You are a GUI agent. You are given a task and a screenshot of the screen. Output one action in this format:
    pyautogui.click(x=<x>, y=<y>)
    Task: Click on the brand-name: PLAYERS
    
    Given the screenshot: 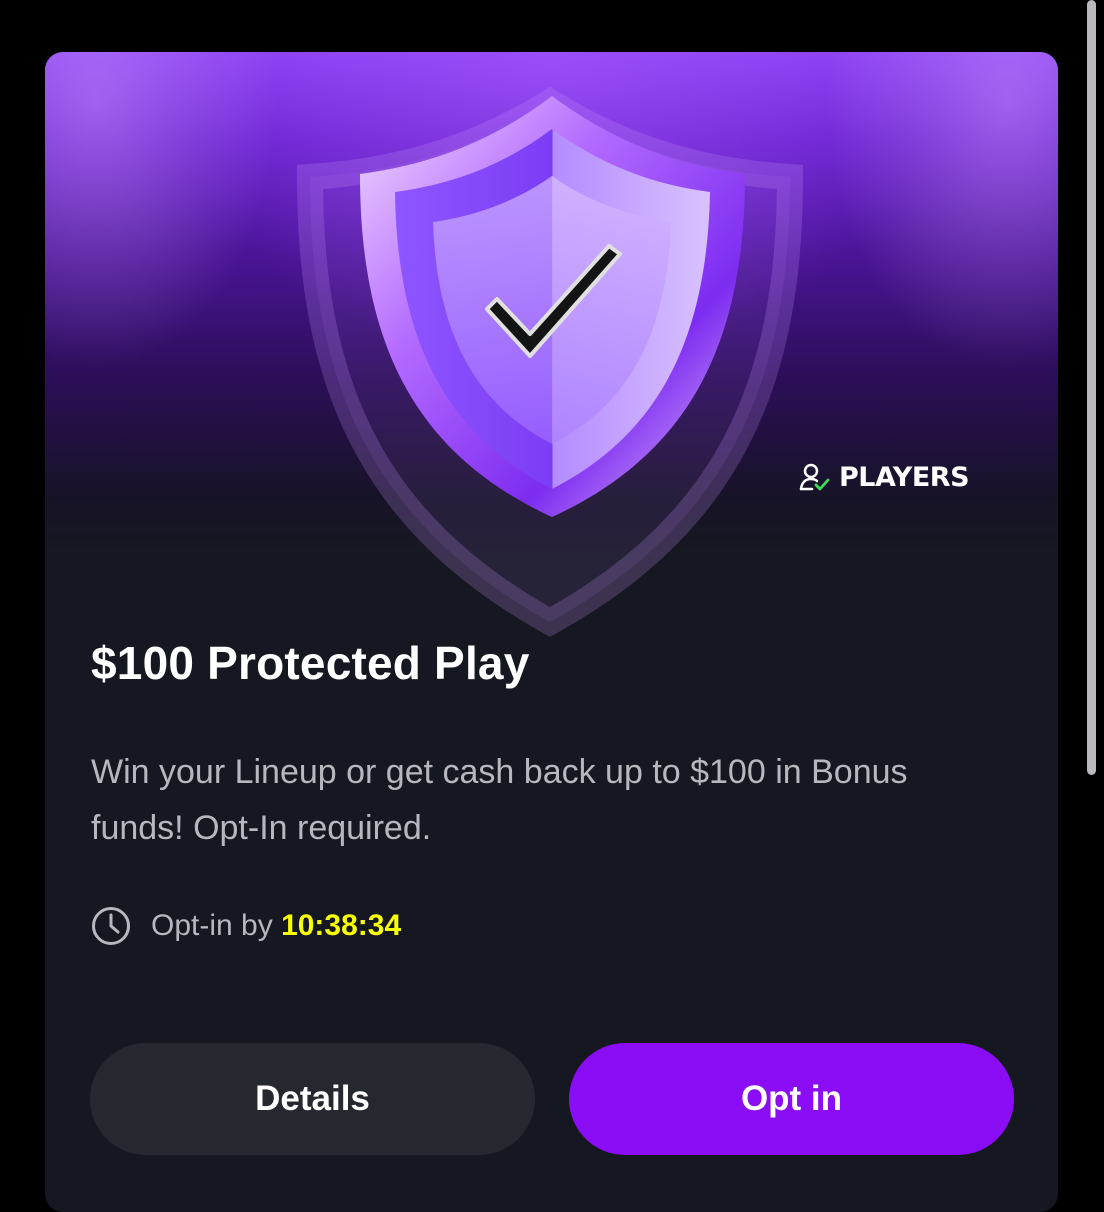 What is the action you would take?
    pyautogui.click(x=904, y=477)
    